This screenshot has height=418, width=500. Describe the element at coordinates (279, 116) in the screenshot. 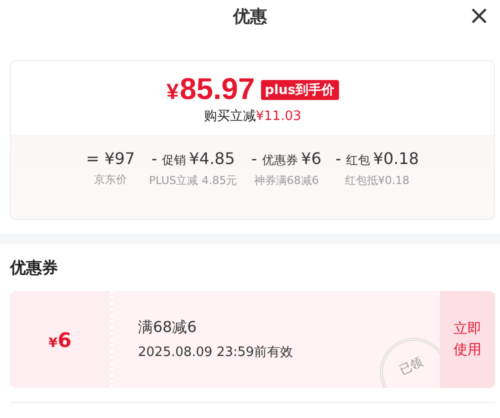

I see `savings-amount: ¥11.03` at that location.